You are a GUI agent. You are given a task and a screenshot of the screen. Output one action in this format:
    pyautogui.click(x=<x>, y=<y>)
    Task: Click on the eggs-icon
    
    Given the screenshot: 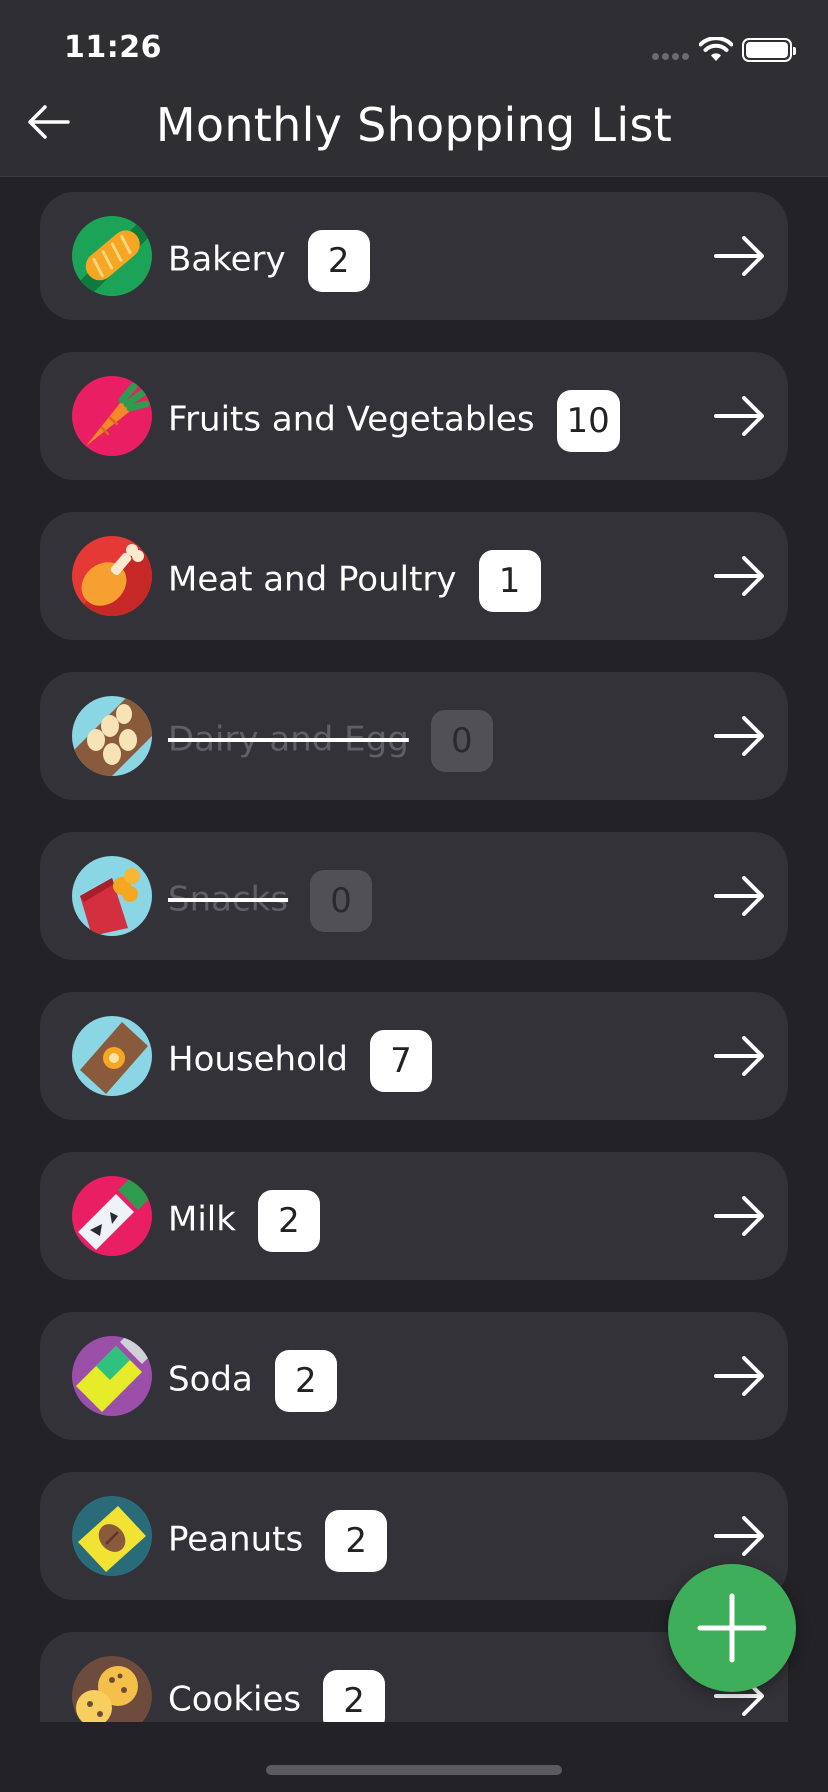 What is the action you would take?
    pyautogui.click(x=112, y=736)
    